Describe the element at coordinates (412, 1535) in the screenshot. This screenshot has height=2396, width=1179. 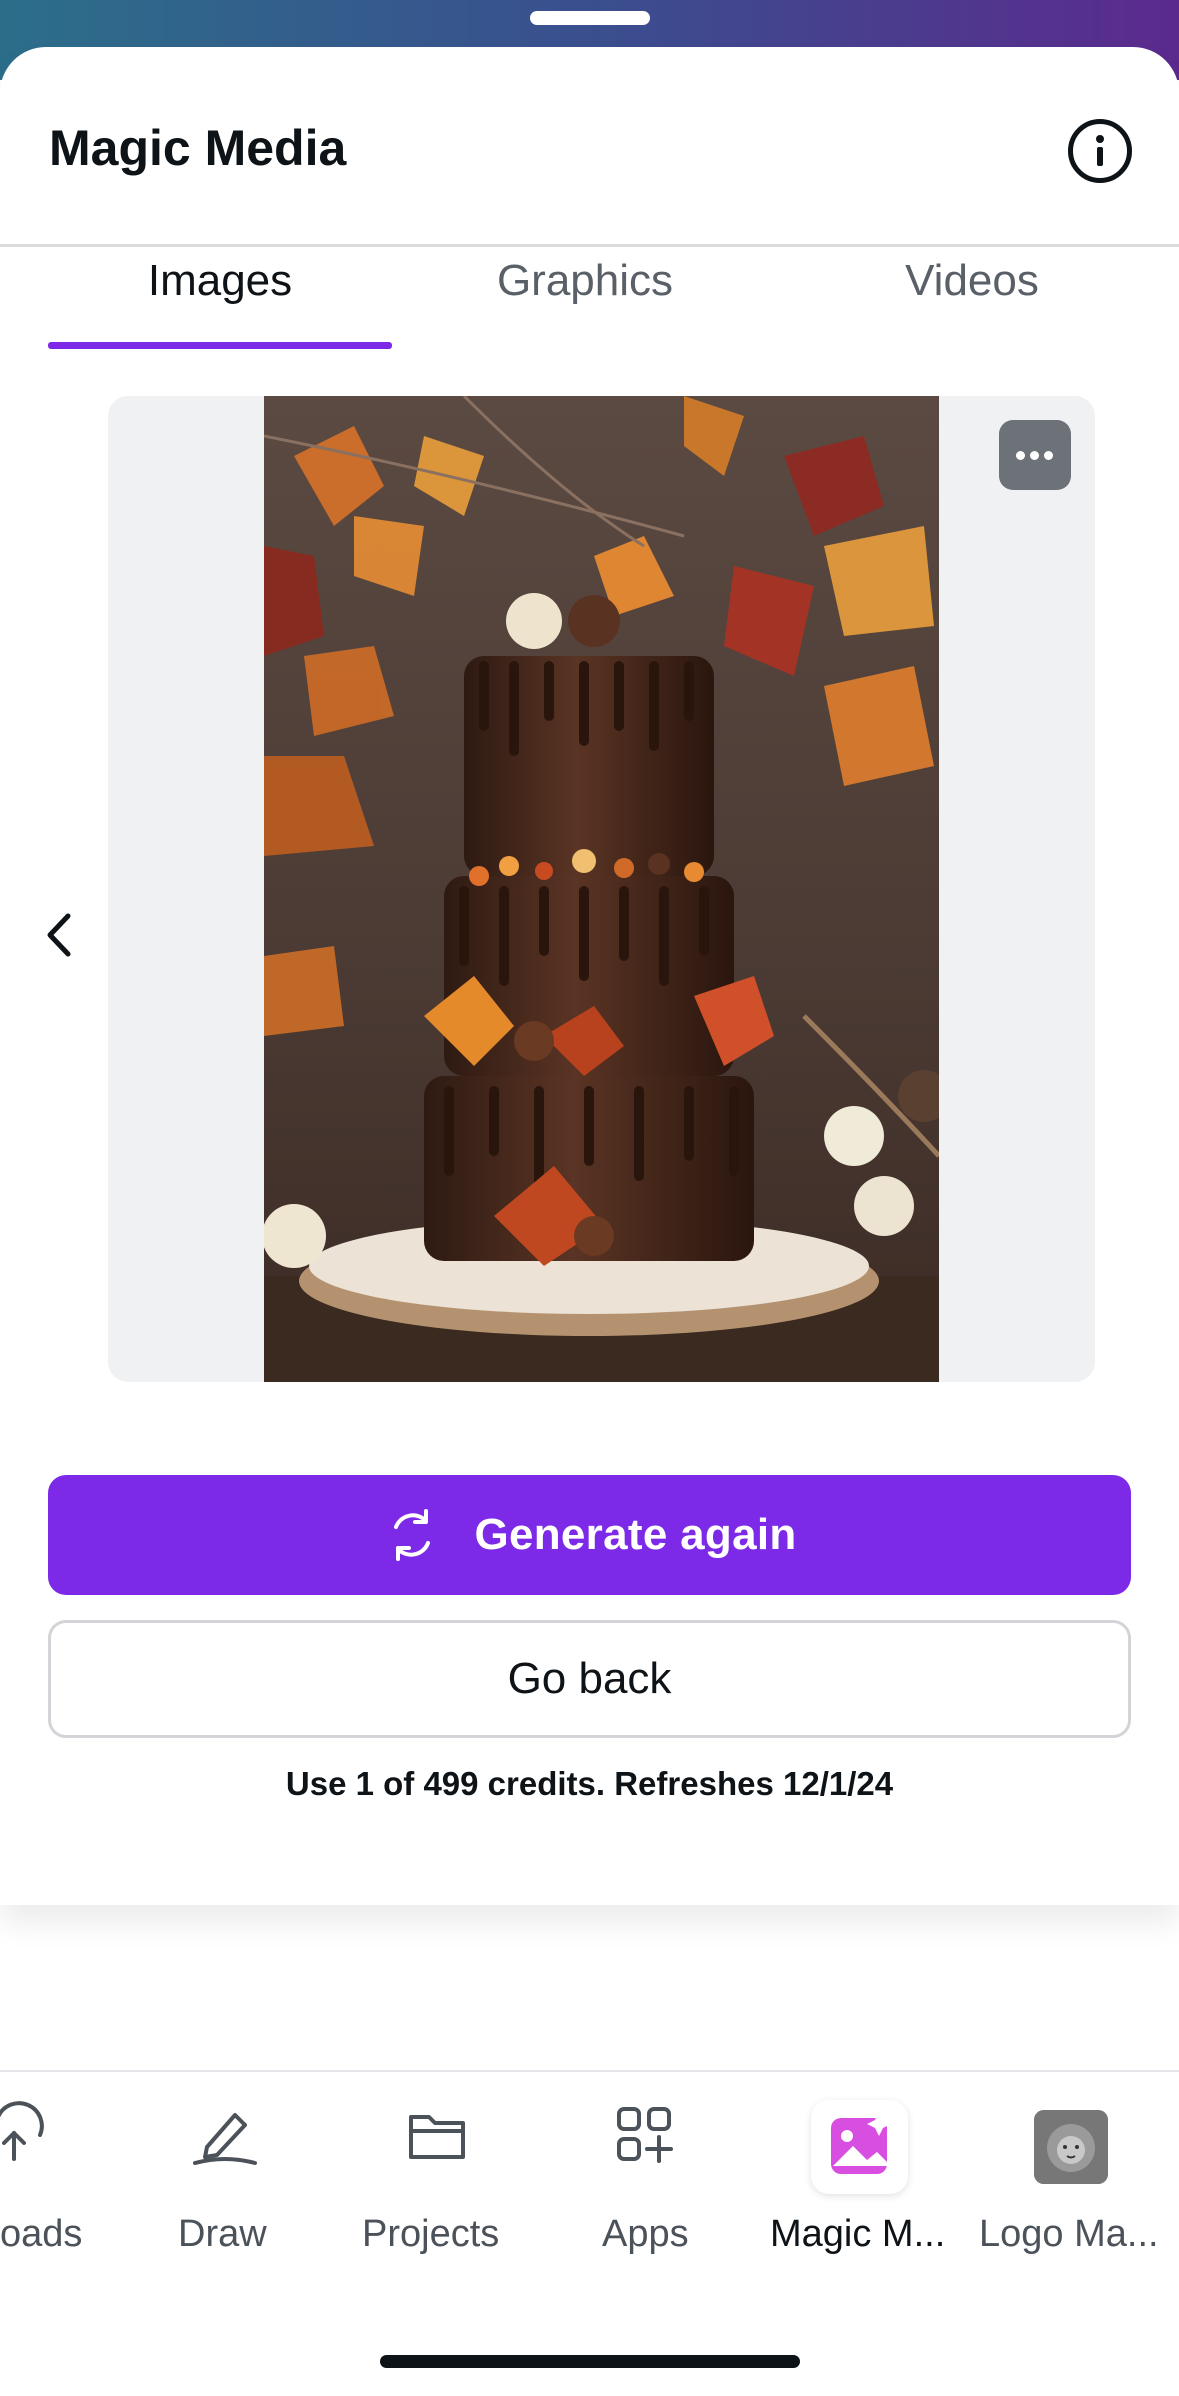
I see `refresh-icon` at that location.